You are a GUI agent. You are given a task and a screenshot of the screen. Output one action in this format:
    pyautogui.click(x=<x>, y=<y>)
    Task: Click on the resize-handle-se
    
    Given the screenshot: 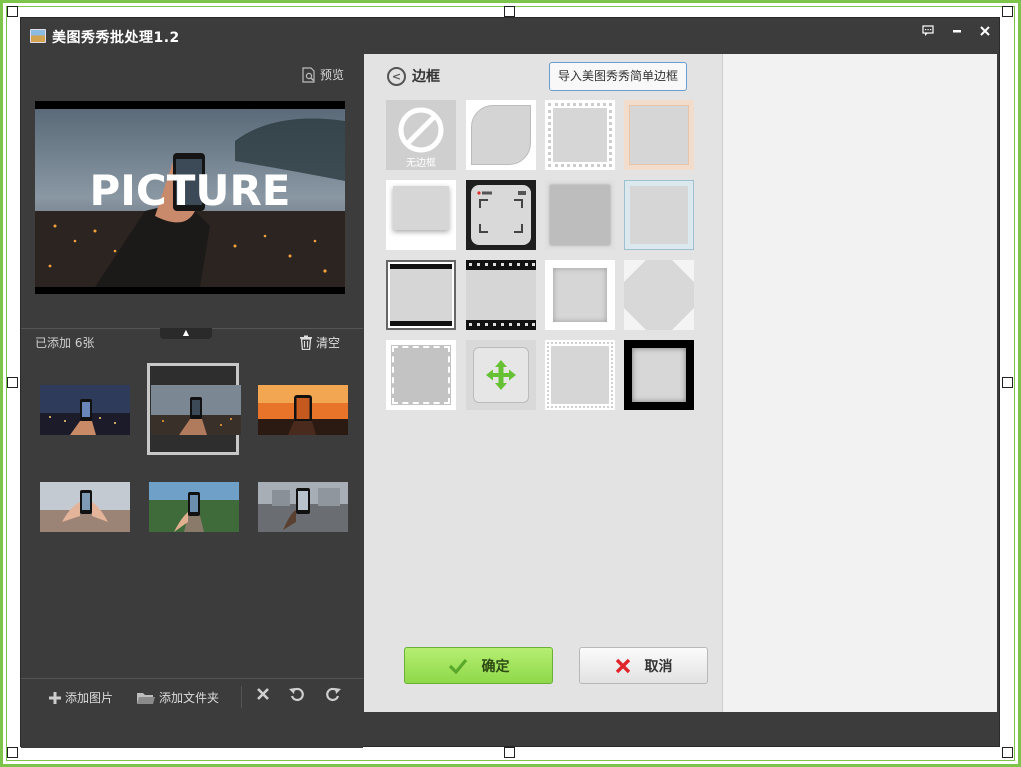 What is the action you would take?
    pyautogui.click(x=1007, y=752)
    